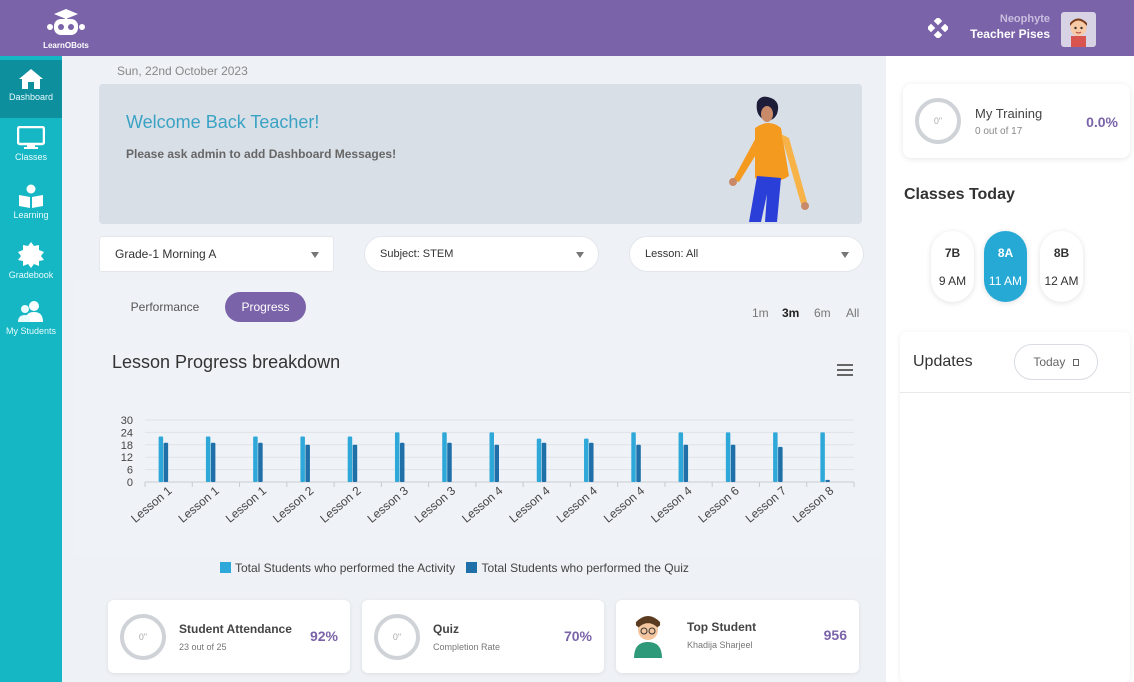 This screenshot has width=1134, height=682. What do you see at coordinates (130, 483) in the screenshot?
I see `y-tick-label: 0` at bounding box center [130, 483].